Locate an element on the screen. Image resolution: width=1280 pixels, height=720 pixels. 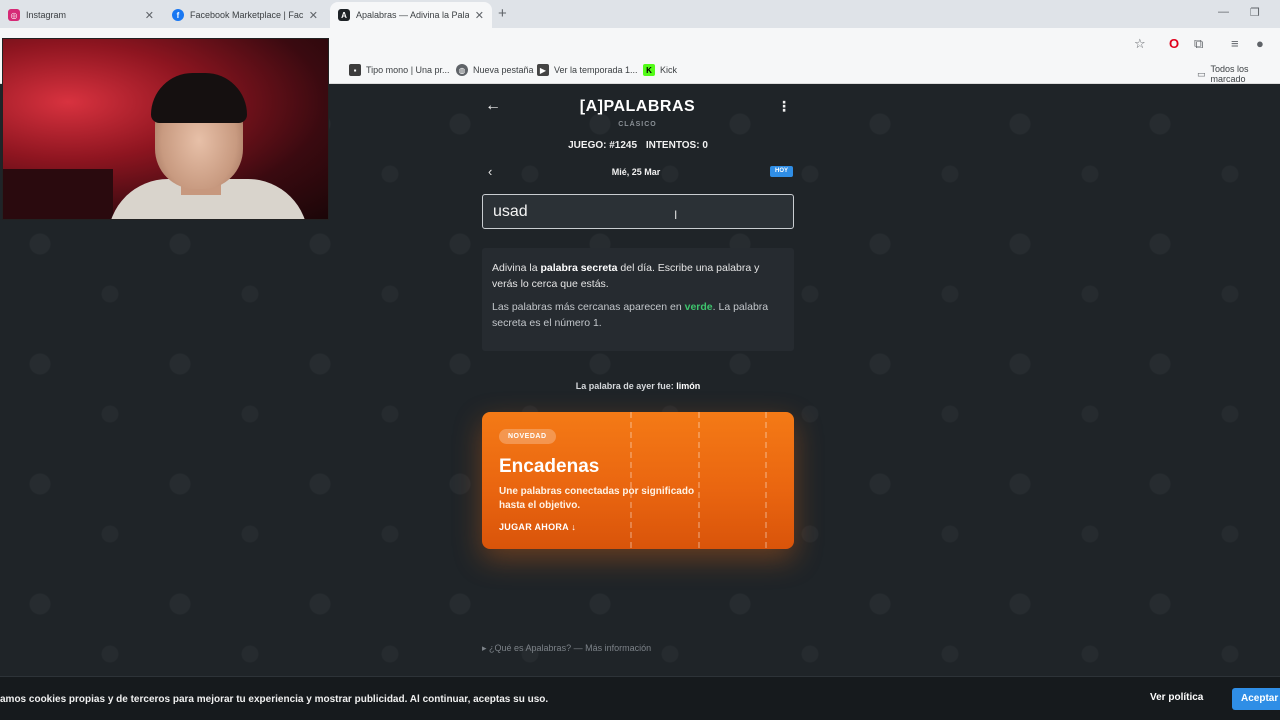
view-policy-link: Ver política is located at coordinates (1176, 697).